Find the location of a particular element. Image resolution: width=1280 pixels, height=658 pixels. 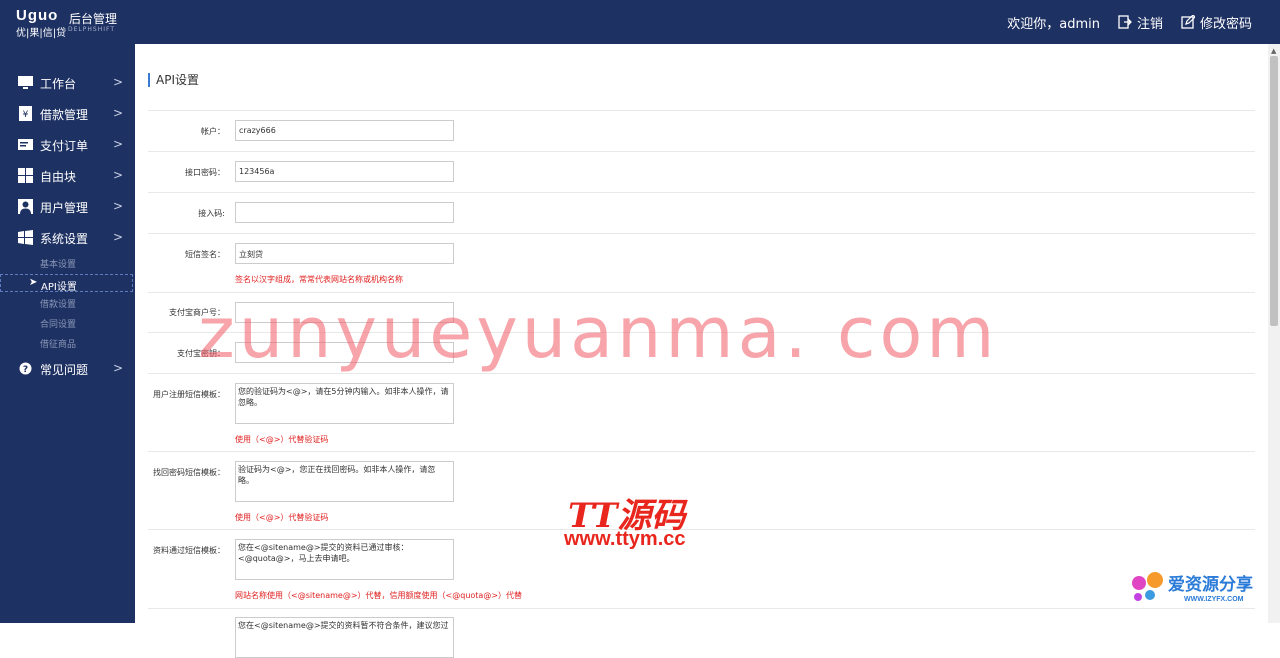

sms-sign-label: 短信签名： is located at coordinates (205, 254).